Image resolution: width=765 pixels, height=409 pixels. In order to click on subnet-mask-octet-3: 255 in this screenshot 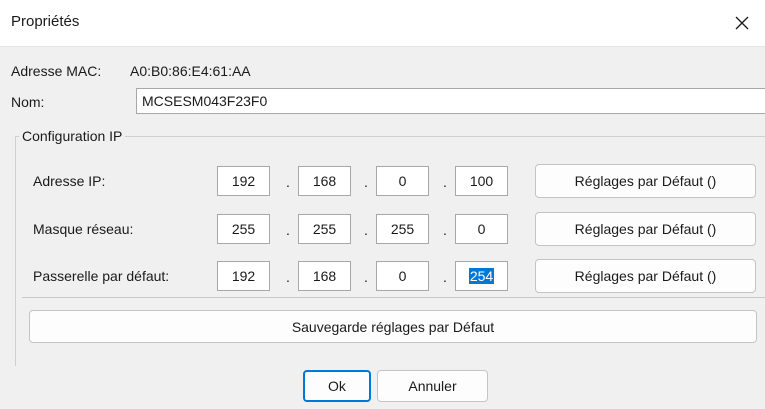, I will do `click(402, 229)`.